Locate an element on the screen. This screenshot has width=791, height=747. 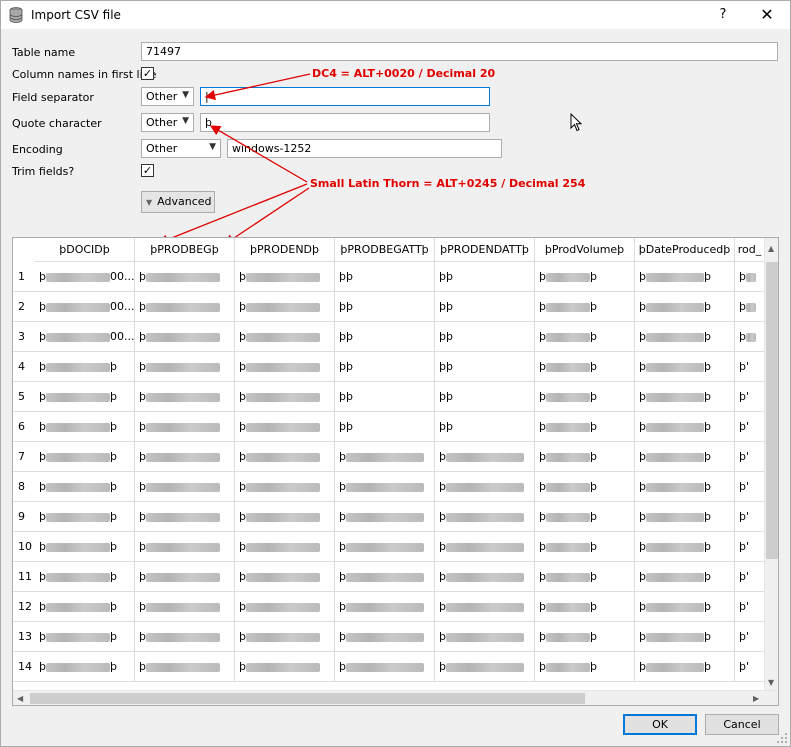
scroll-up-icon: ▲ is located at coordinates (771, 248).